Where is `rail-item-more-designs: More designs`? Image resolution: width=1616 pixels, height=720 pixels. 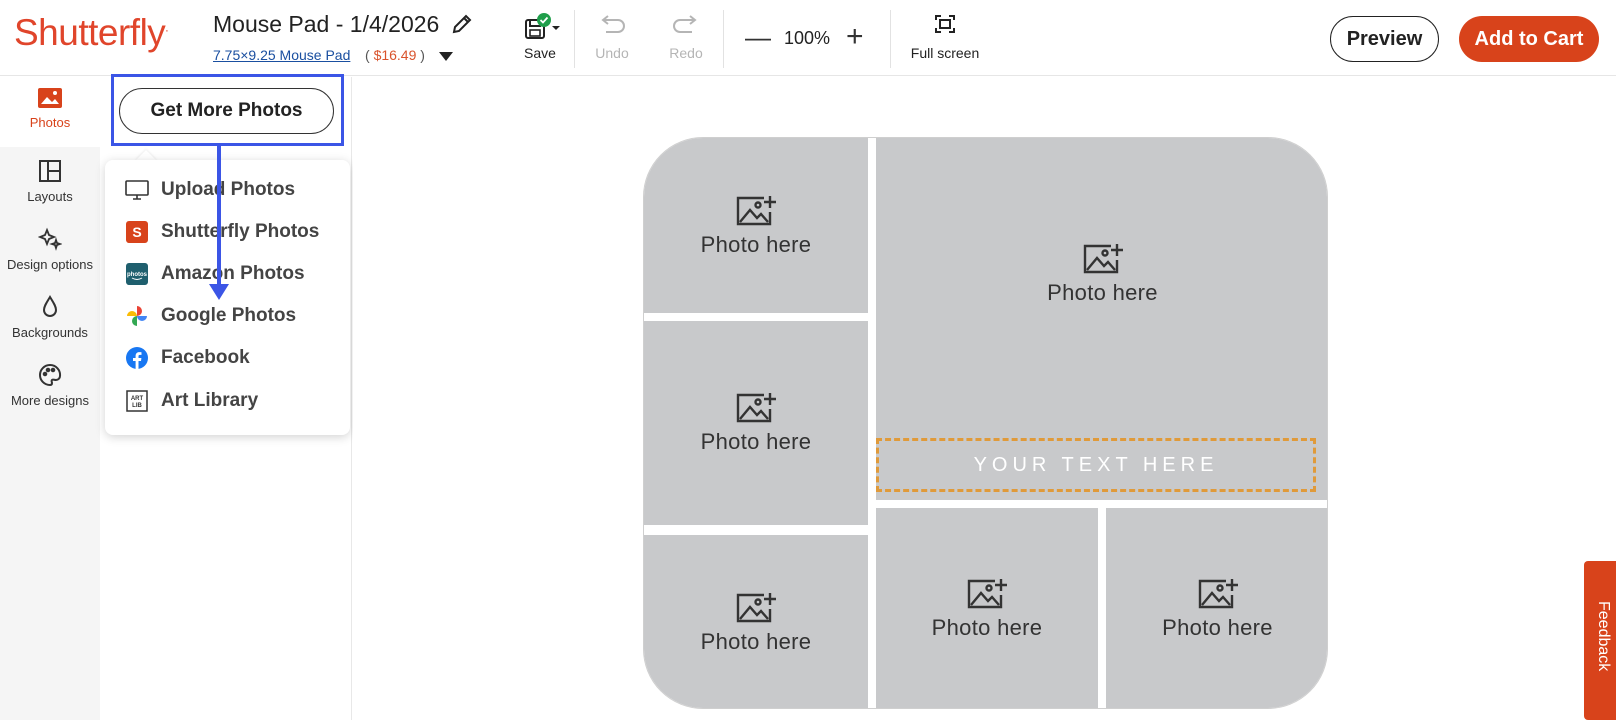 rail-item-more-designs: More designs is located at coordinates (50, 385).